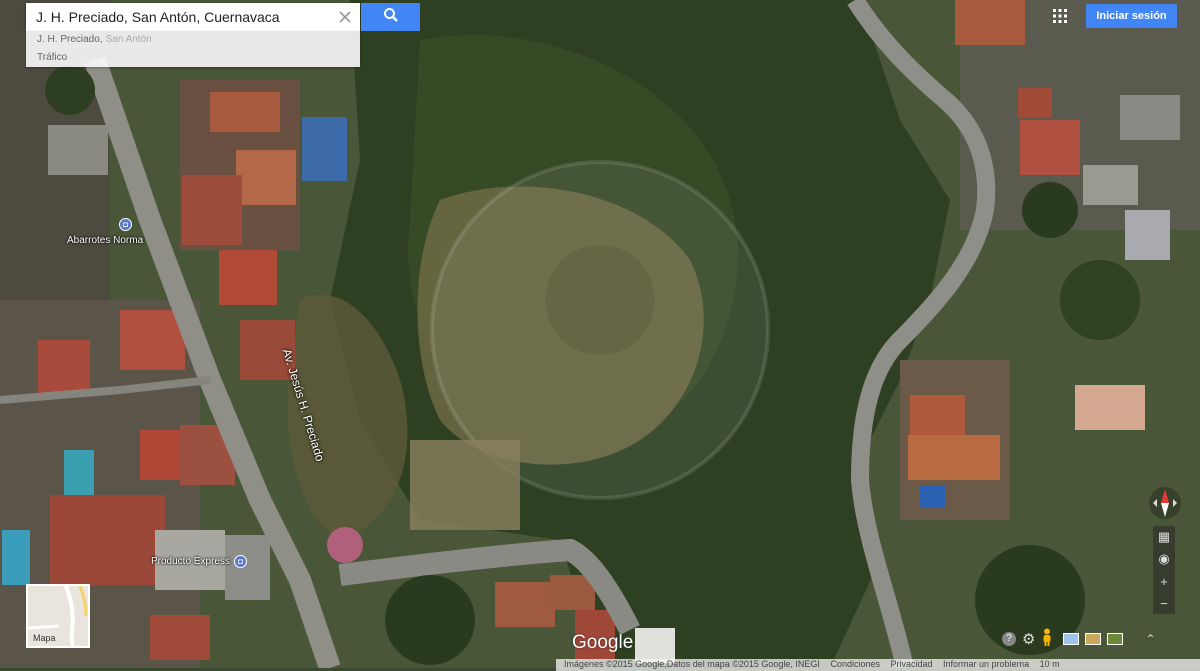 This screenshot has width=1200, height=671. I want to click on google-logo: Google, so click(603, 642).